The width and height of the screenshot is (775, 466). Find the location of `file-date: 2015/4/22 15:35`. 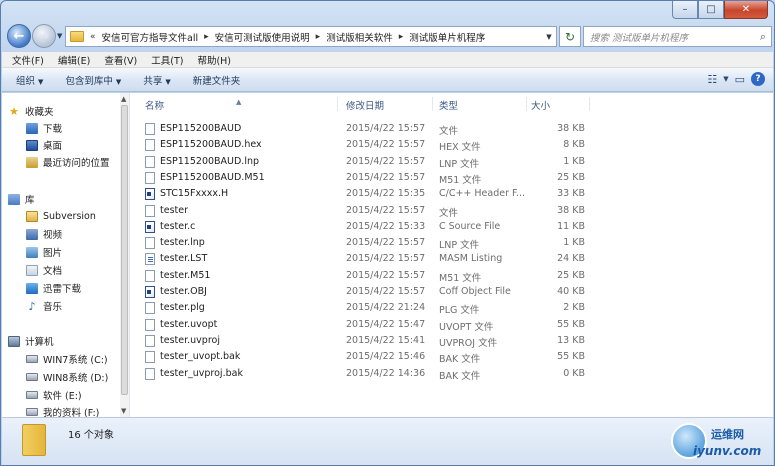

file-date: 2015/4/22 15:35 is located at coordinates (386, 194).